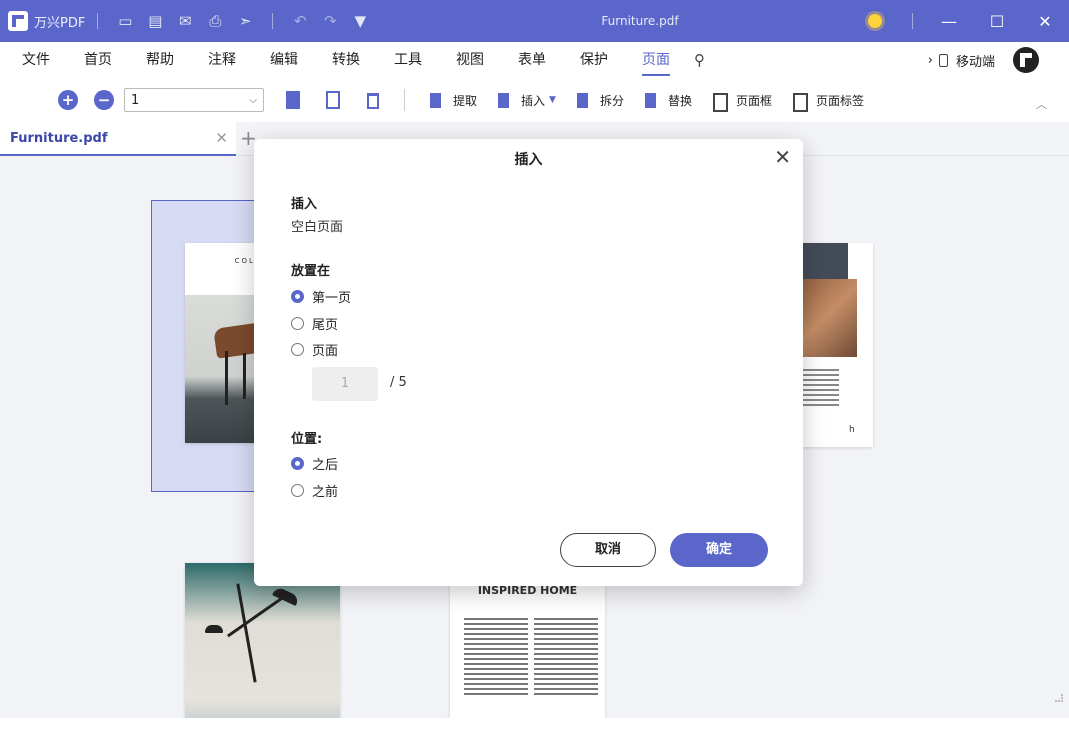 The image size is (1069, 732). Describe the element at coordinates (215, 21) in the screenshot. I see `print-icon: ⎙` at that location.